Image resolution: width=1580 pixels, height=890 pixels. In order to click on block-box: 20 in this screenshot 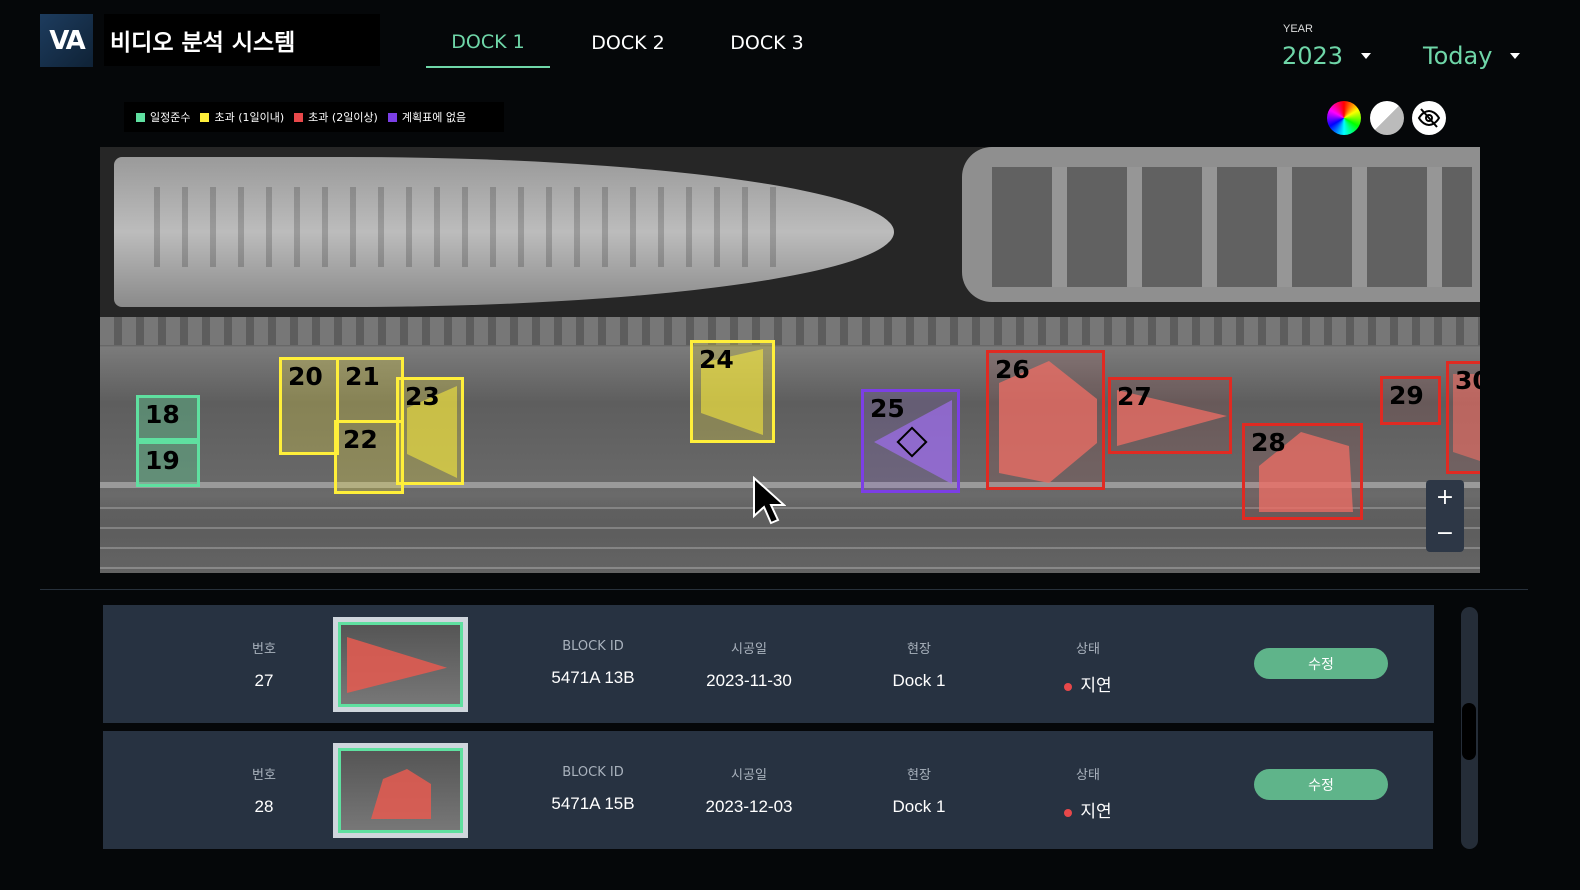, I will do `click(309, 406)`.